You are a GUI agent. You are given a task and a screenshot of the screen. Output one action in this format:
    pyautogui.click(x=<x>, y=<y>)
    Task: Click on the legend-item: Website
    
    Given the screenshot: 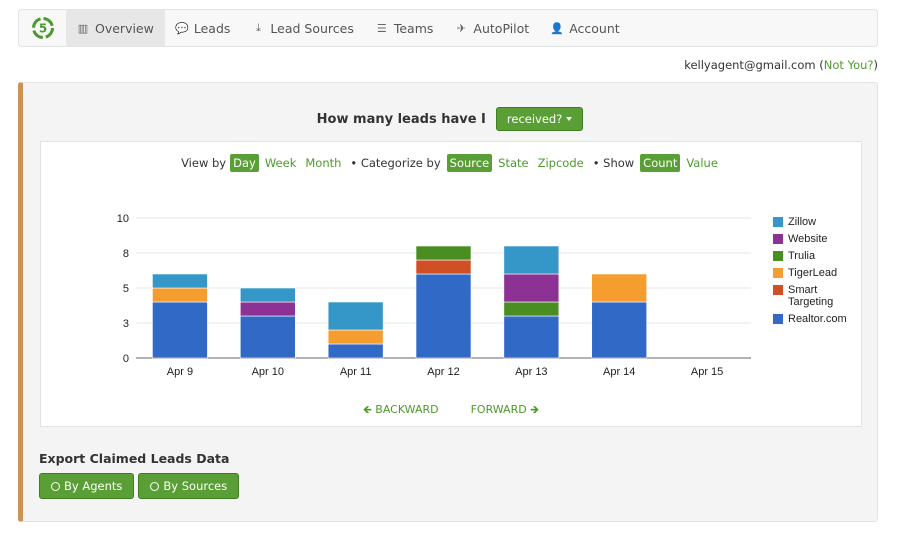 What is the action you would take?
    pyautogui.click(x=815, y=239)
    